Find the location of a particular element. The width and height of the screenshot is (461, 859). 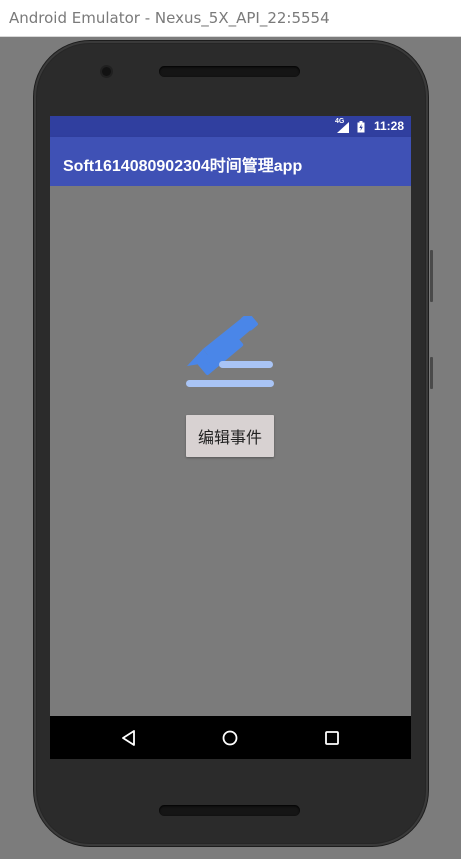

app-title: Soft1614080902304时间管理app is located at coordinates (183, 166).